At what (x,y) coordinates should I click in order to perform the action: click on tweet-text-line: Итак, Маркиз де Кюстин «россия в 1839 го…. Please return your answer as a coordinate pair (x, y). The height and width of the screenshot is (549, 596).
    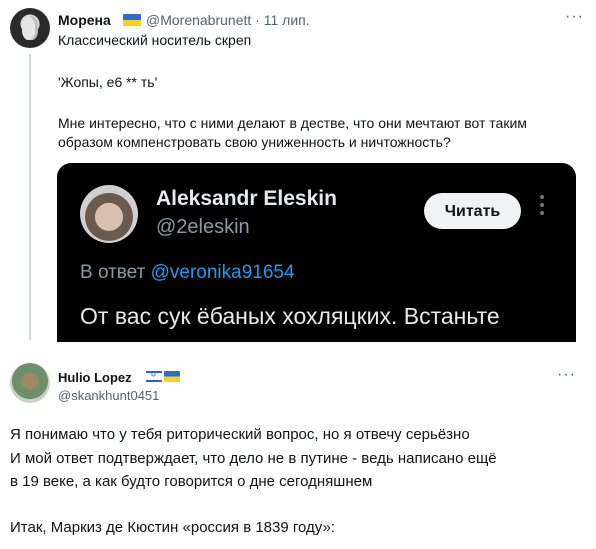
    Looking at the image, I should click on (172, 527).